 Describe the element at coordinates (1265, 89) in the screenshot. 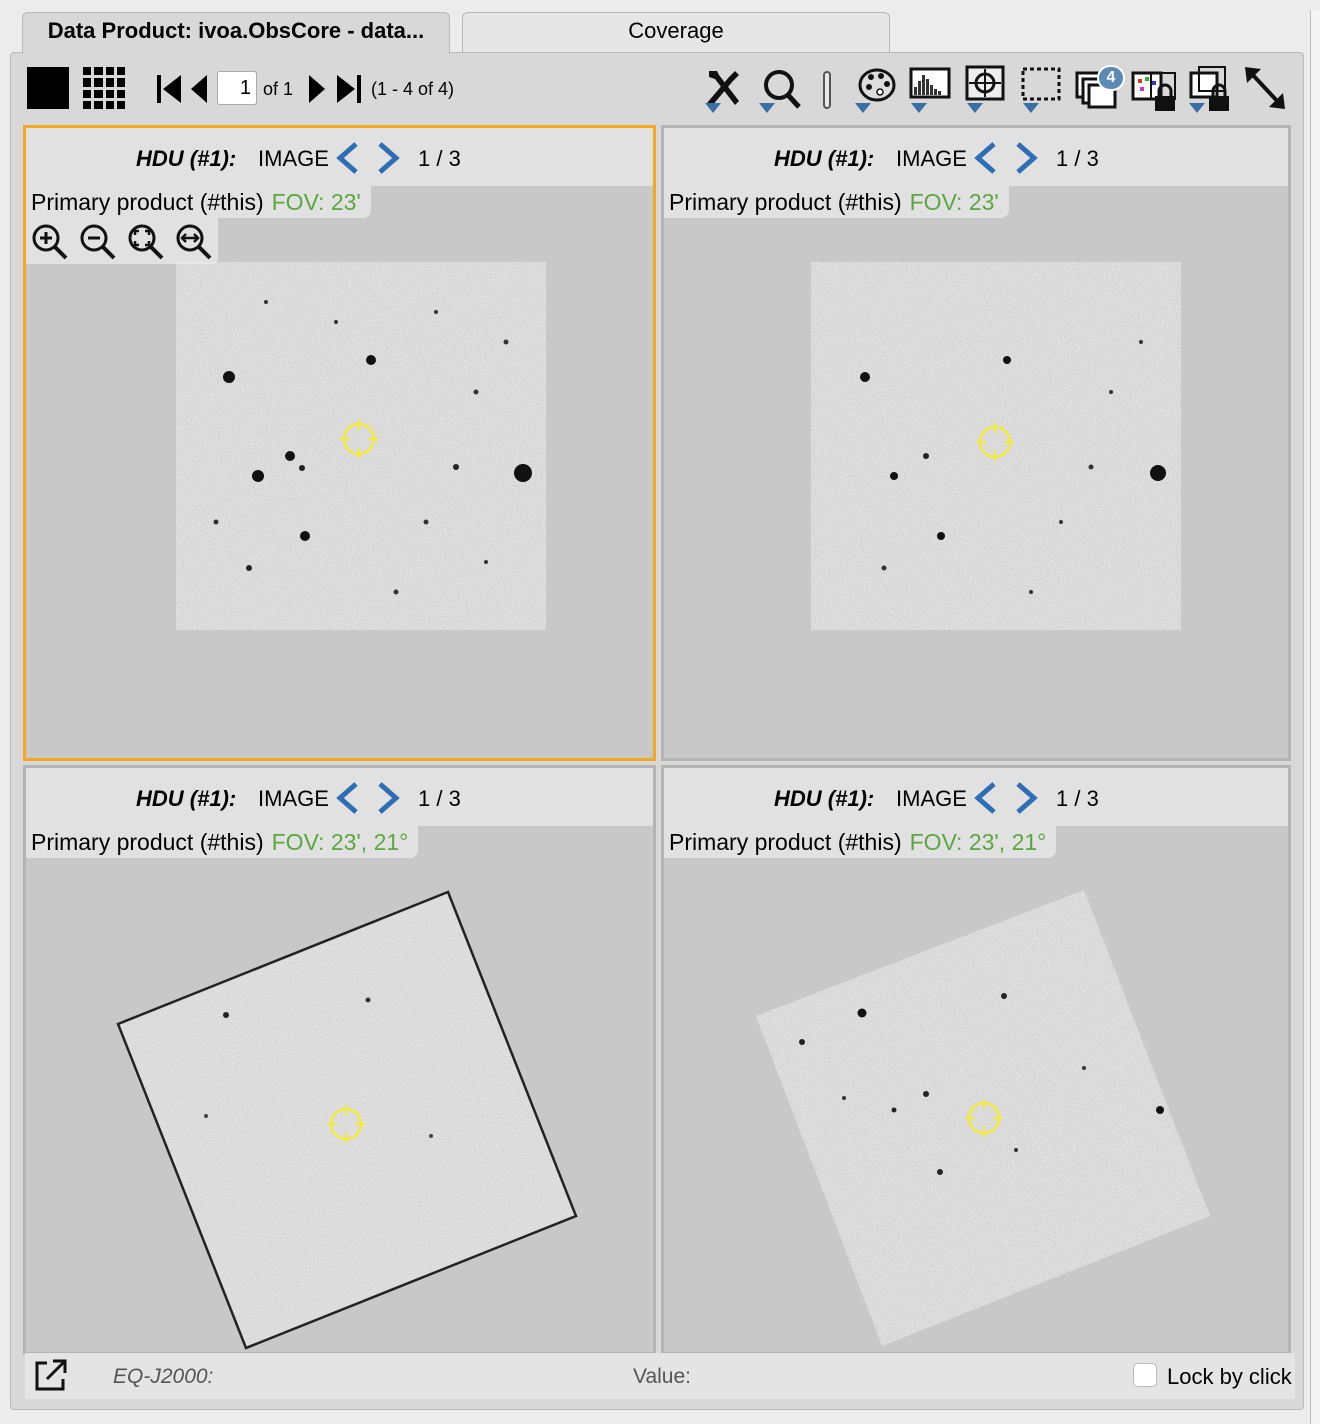

I see `expand-icon` at that location.